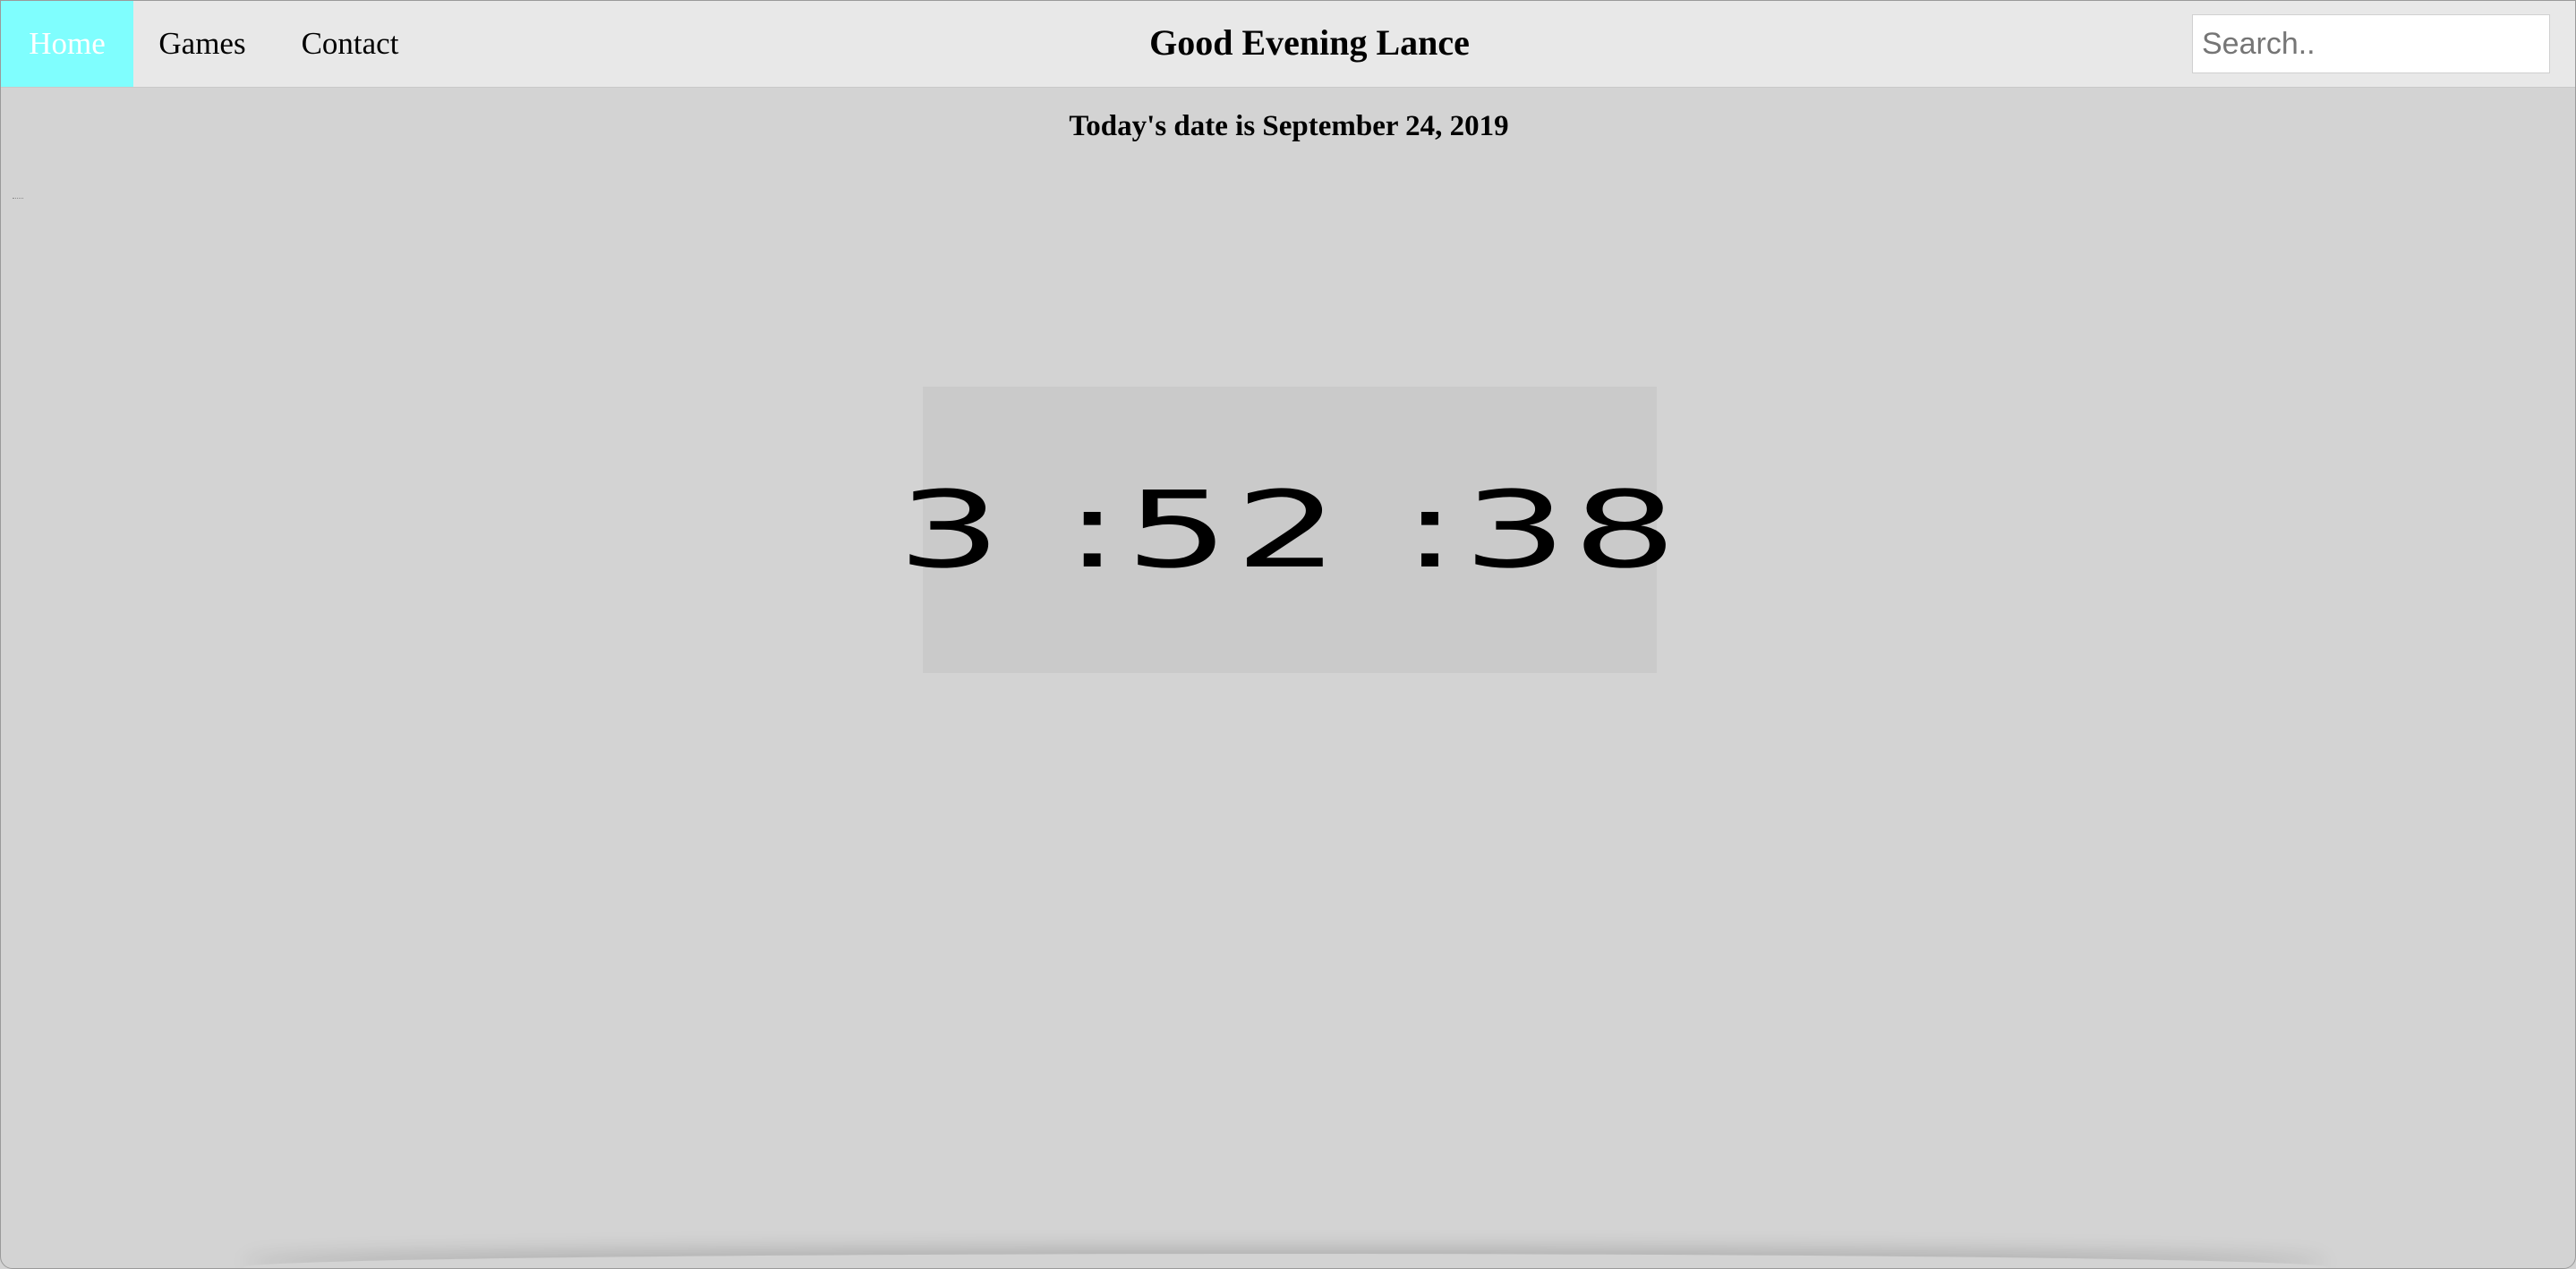 Image resolution: width=2576 pixels, height=1269 pixels. I want to click on nav-games-link: Games, so click(202, 44).